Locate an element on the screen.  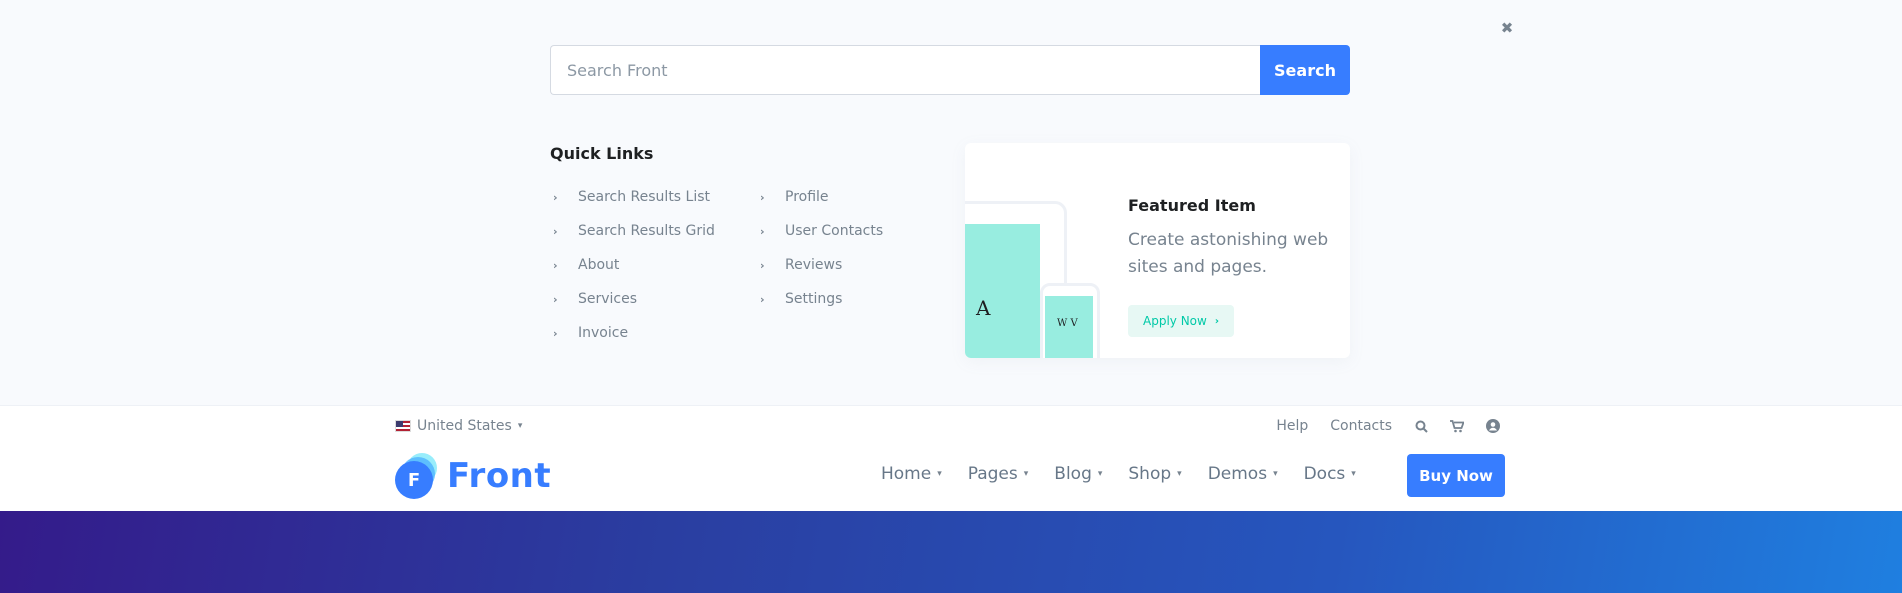
search-icon is located at coordinates (1421, 426).